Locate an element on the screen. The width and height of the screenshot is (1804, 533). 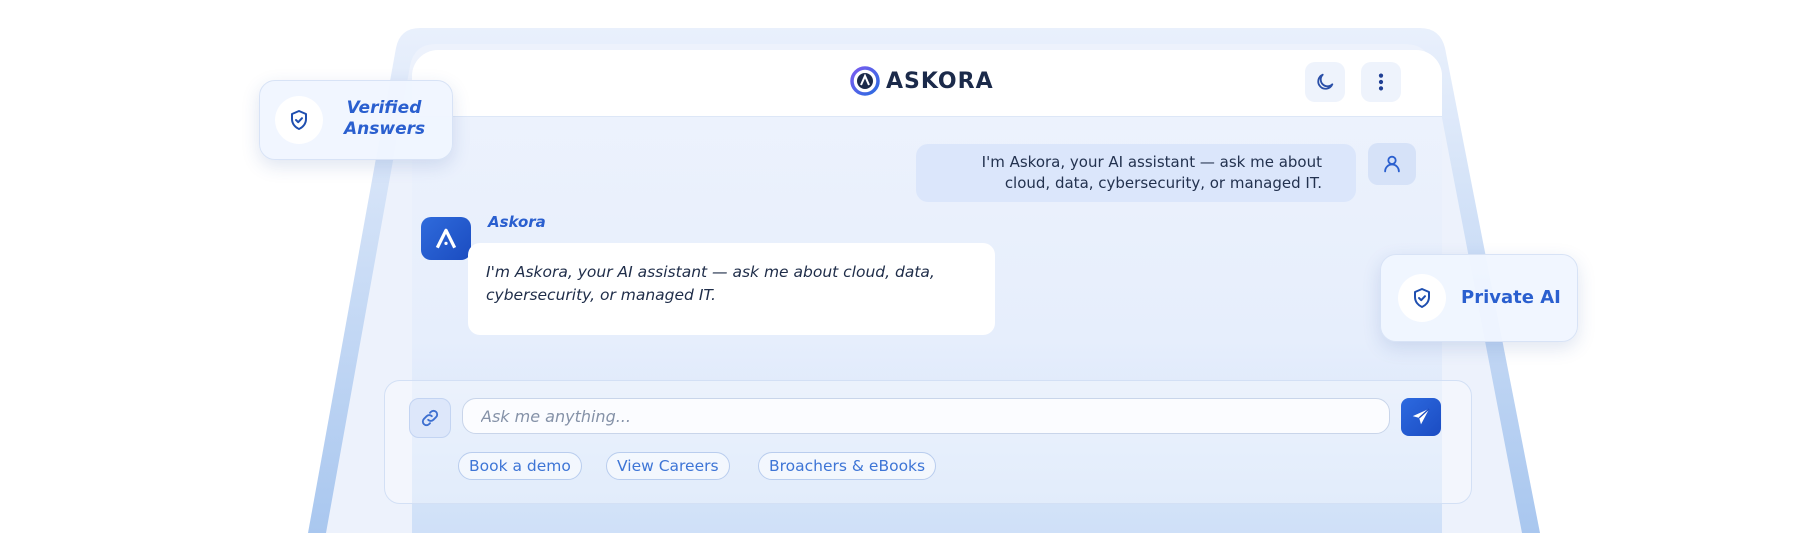
user-icon is located at coordinates (1392, 164).